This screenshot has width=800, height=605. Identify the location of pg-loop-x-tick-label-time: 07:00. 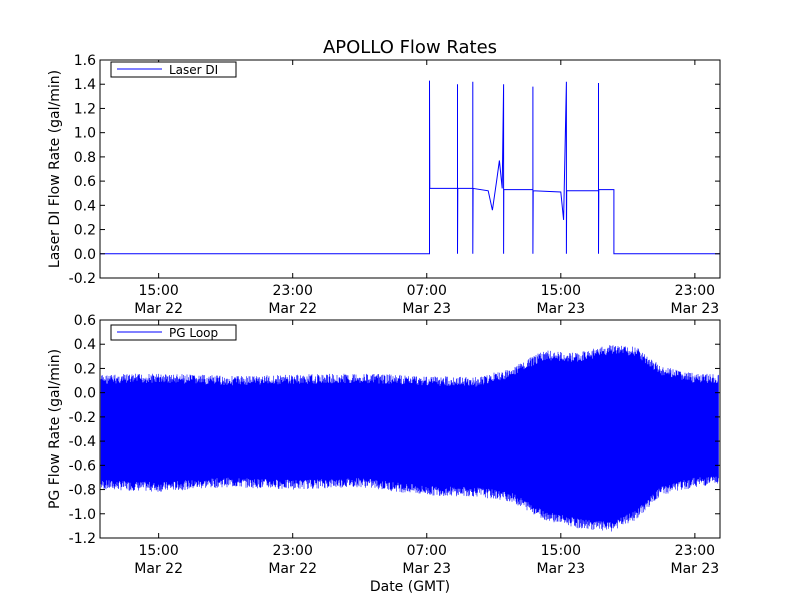
(427, 551).